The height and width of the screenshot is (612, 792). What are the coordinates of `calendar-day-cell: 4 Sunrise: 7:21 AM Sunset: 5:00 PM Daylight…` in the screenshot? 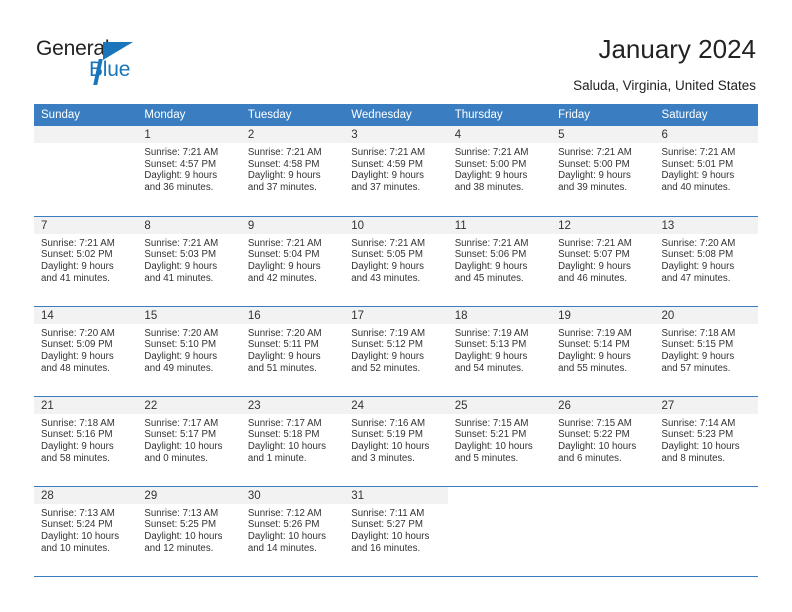 It's located at (499, 171).